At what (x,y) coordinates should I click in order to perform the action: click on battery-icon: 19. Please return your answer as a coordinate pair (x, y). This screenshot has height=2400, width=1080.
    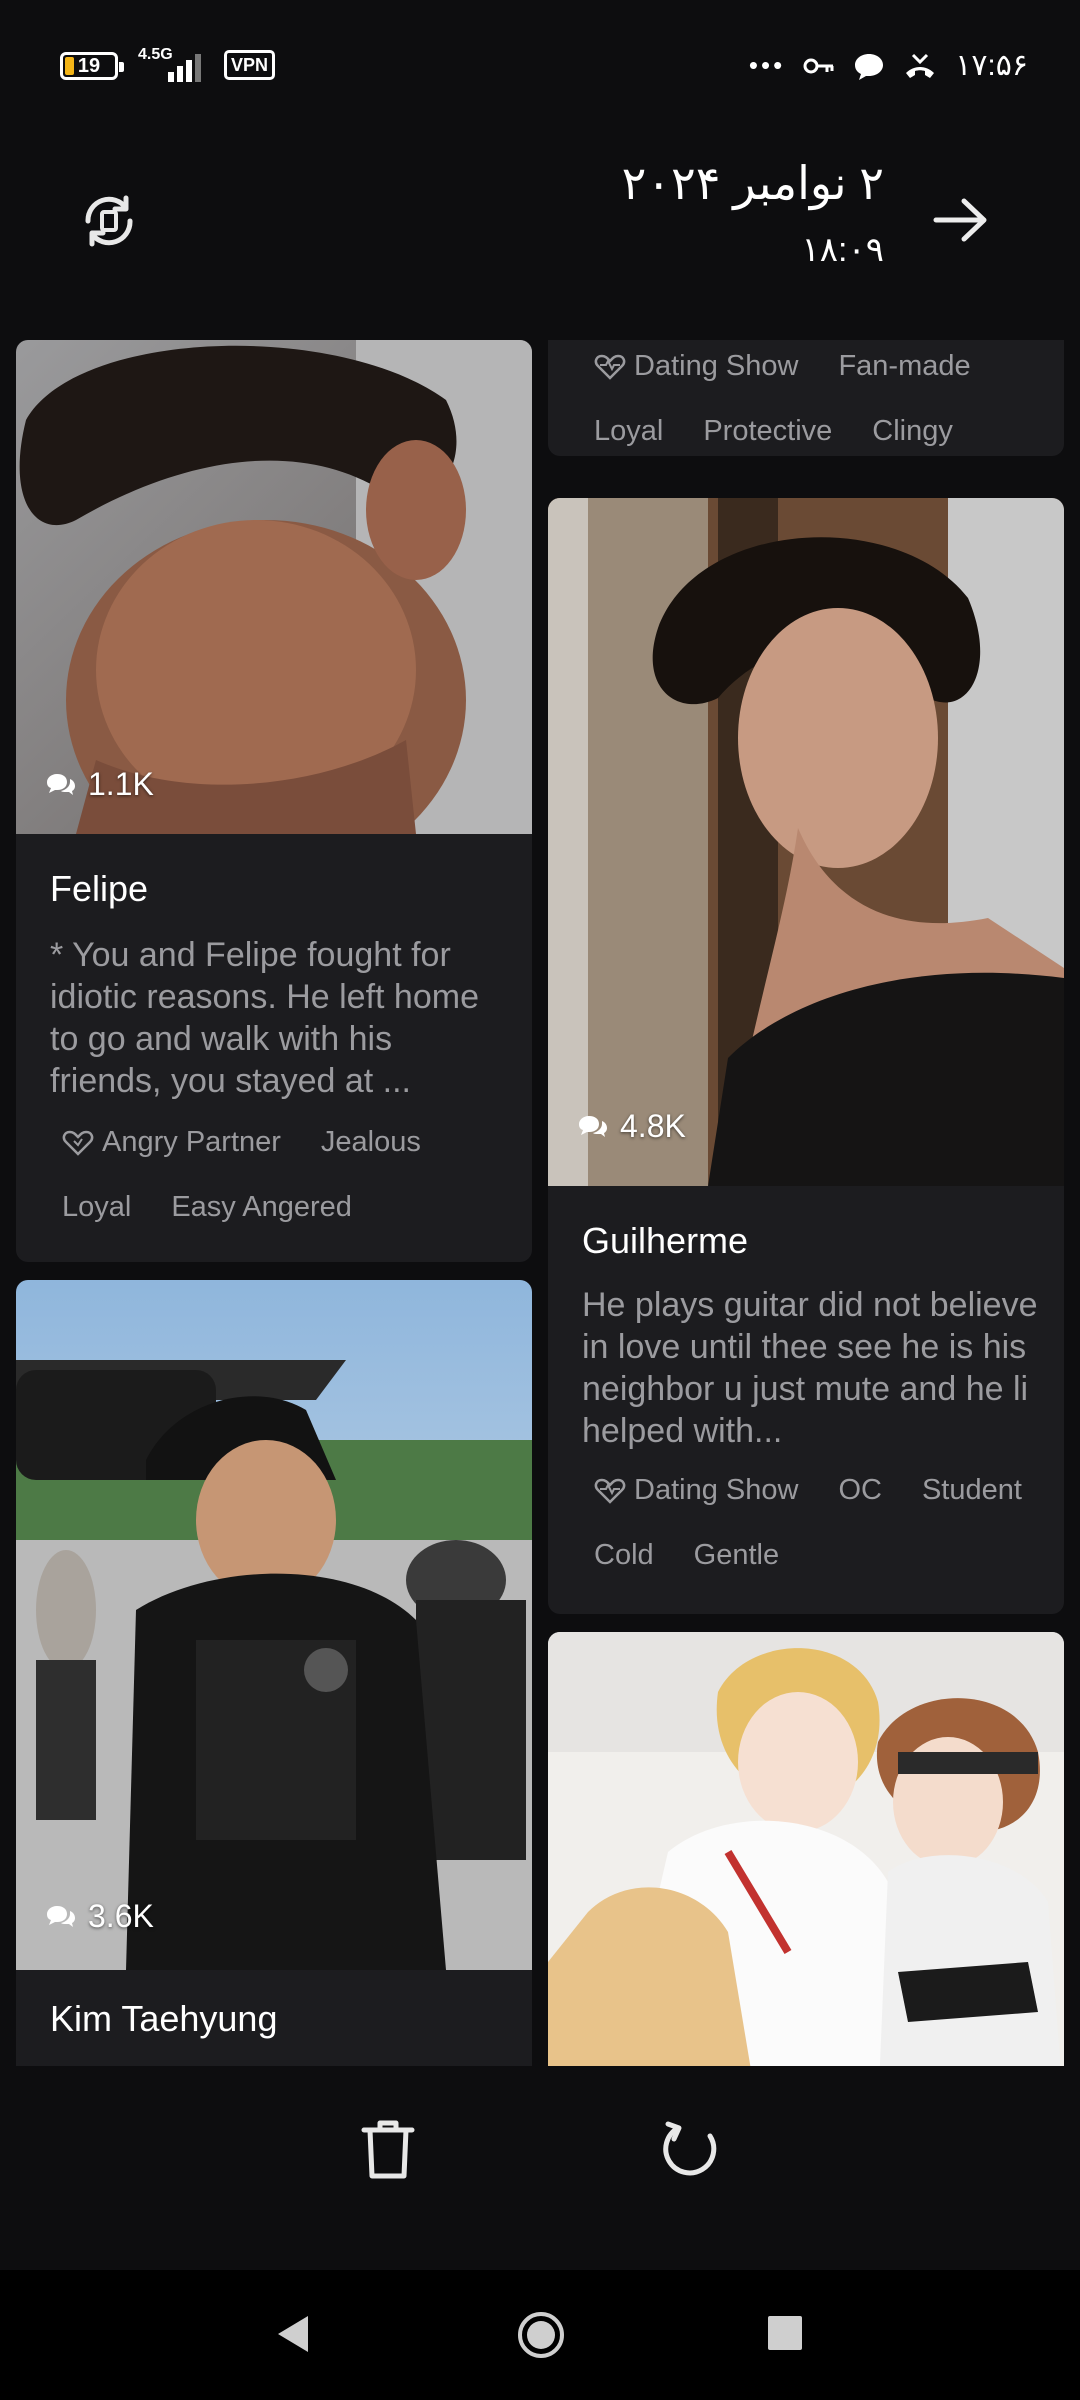
    Looking at the image, I should click on (92, 66).